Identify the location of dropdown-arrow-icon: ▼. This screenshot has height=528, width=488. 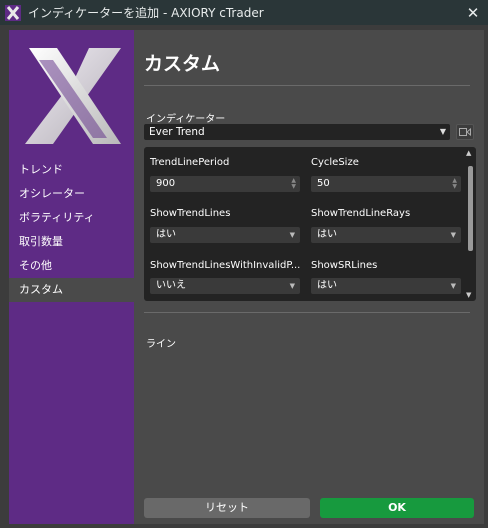
(442, 131).